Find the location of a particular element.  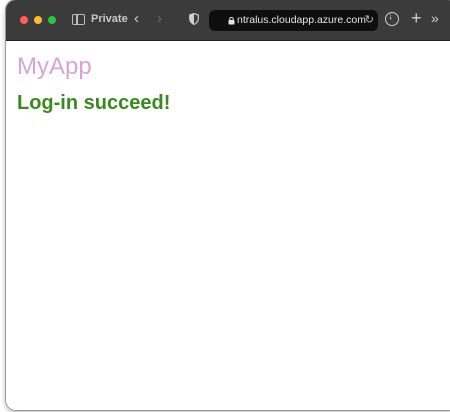

forward-button: › is located at coordinates (159, 19).